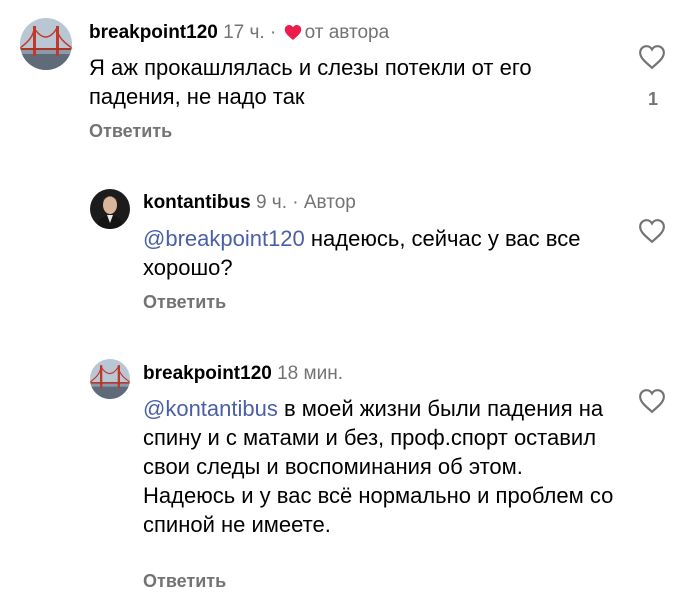  I want to click on mention-link: @kontantibus, so click(210, 408).